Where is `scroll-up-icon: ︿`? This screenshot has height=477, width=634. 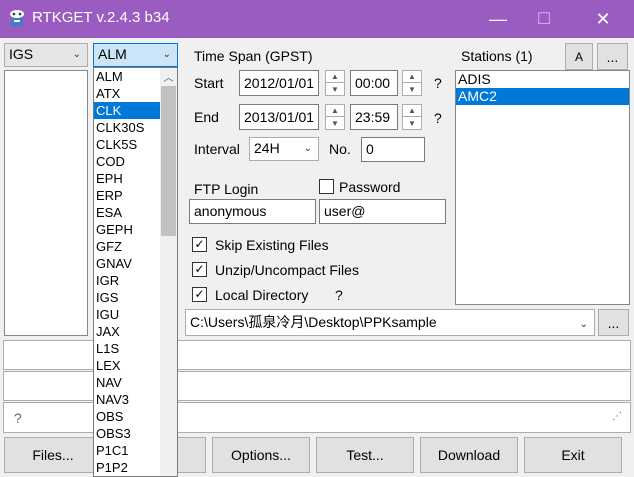 scroll-up-icon: ︿ is located at coordinates (168, 76).